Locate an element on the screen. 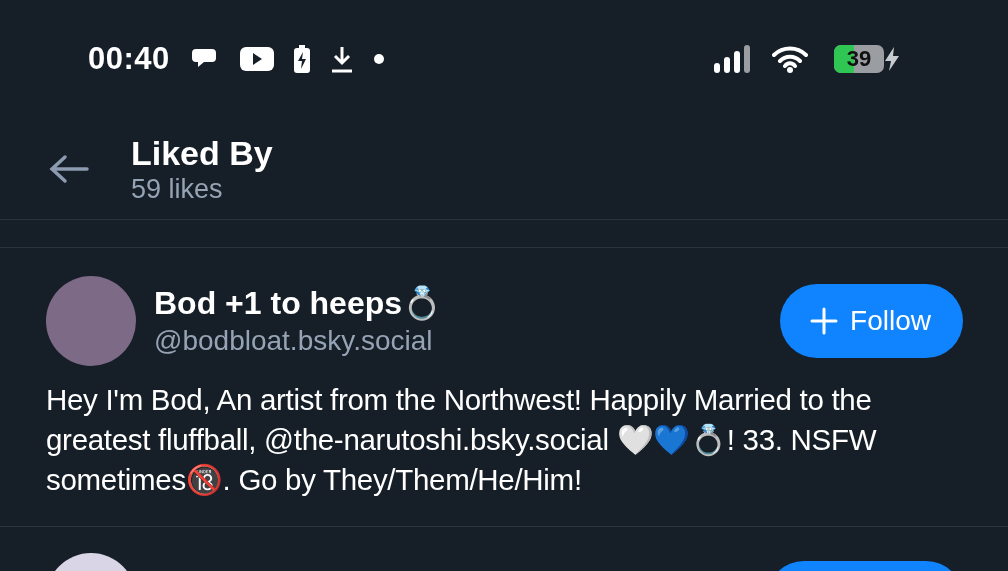  follow-button: Follow is located at coordinates (871, 321).